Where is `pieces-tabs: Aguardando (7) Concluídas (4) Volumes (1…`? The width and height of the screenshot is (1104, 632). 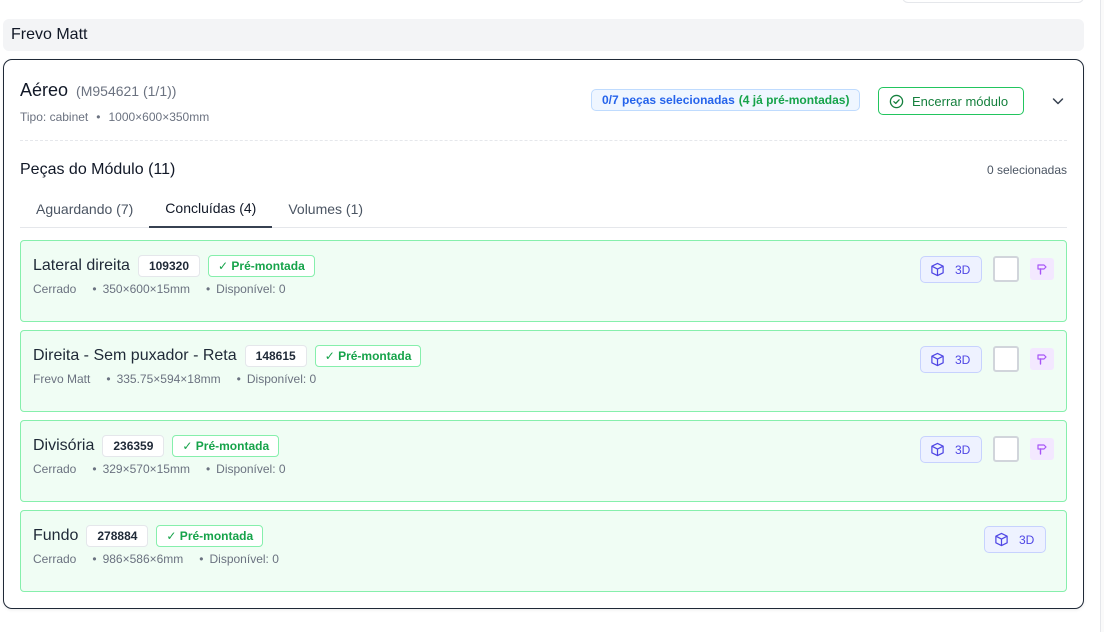 pieces-tabs: Aguardando (7) Concluídas (4) Volumes (1… is located at coordinates (543, 209).